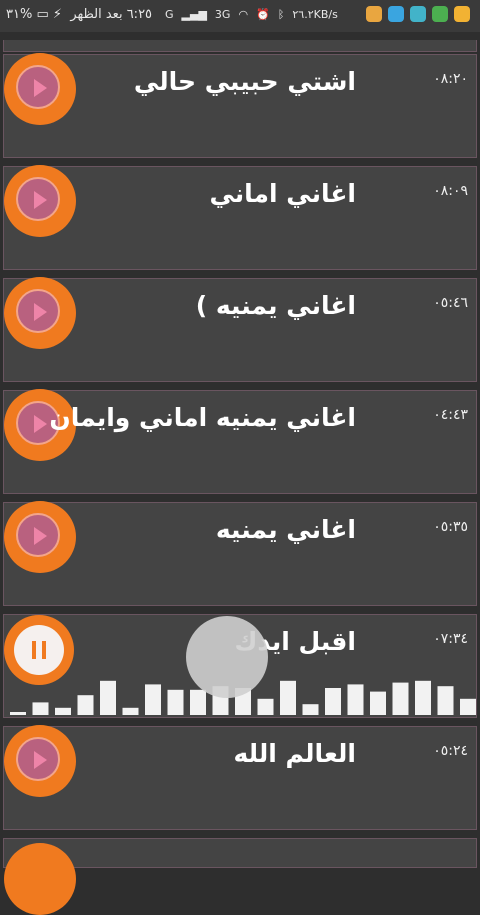  Describe the element at coordinates (251, 14) in the screenshot. I see `status-icons: G ▂▄▆ 3G ◠ ⏰ ᛒ ٢٦.٢KB/s` at that location.